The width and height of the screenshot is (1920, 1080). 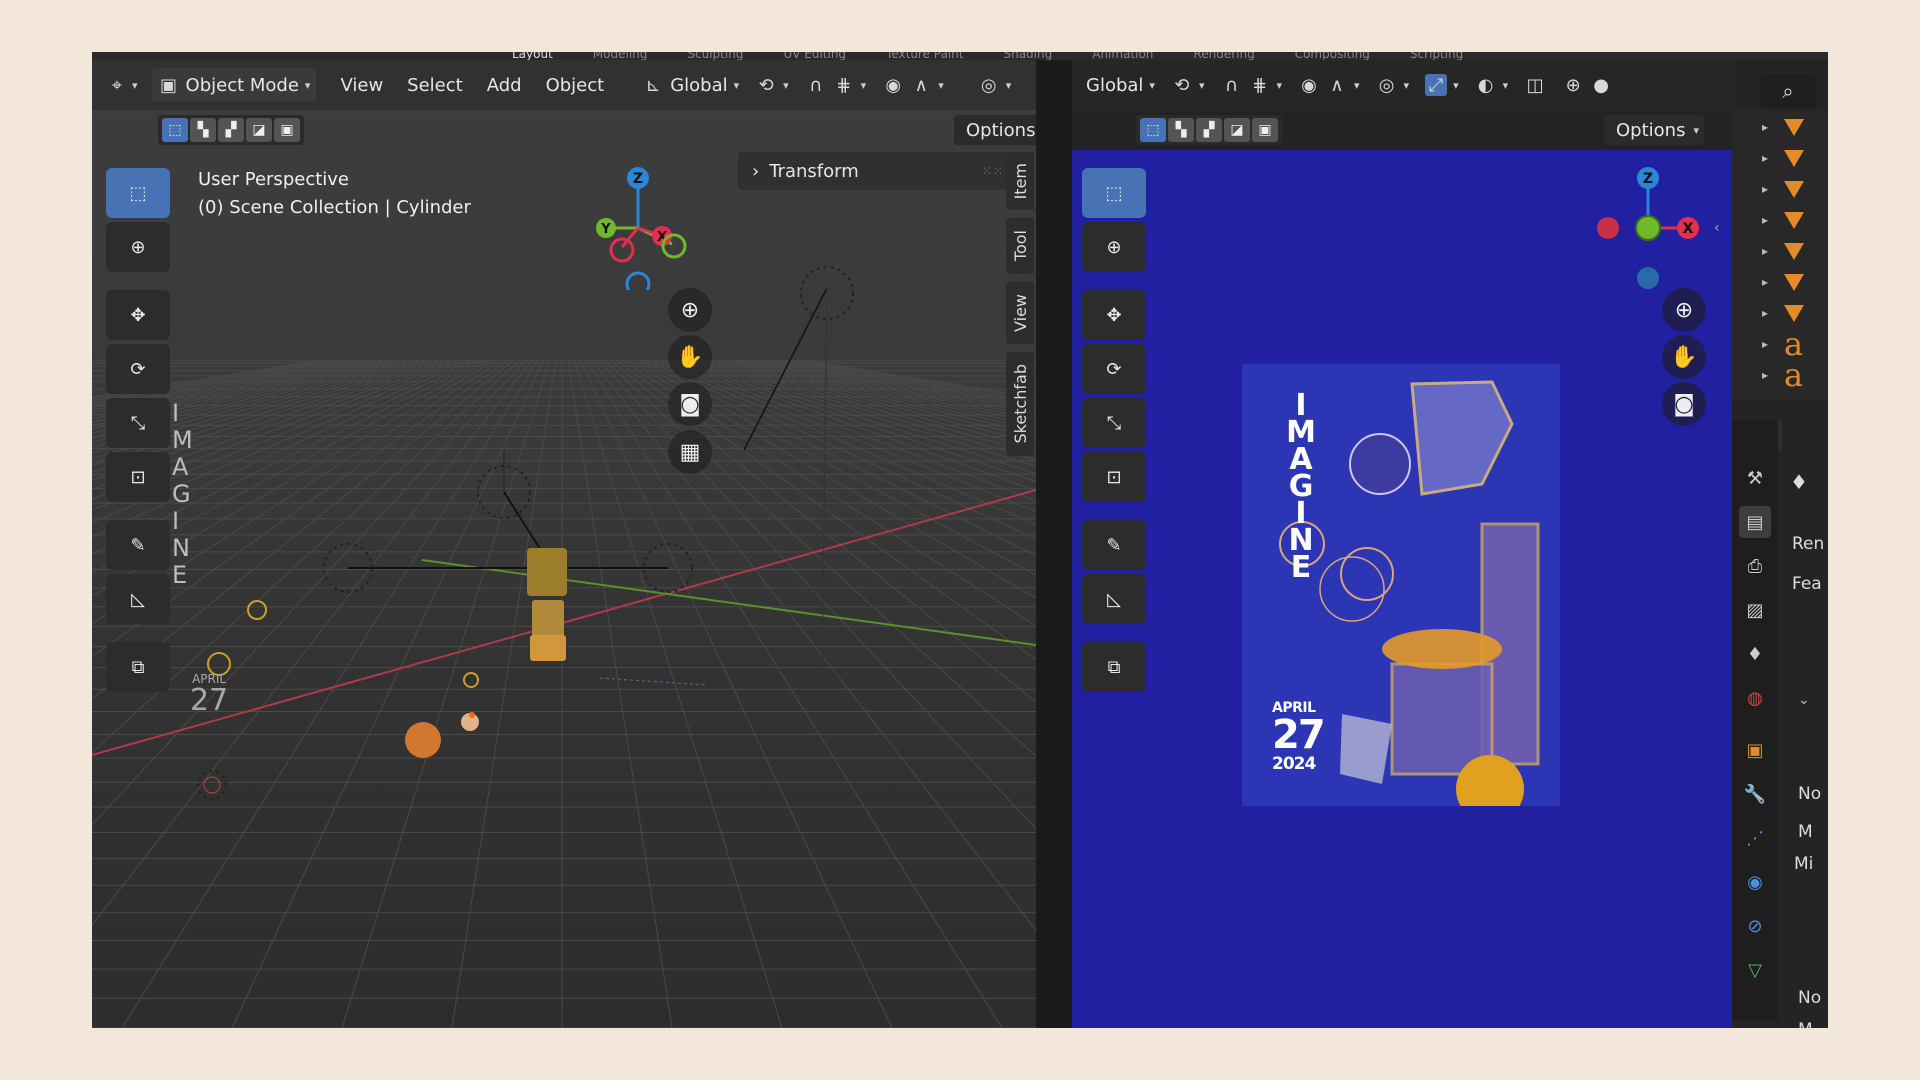 What do you see at coordinates (814, 56) in the screenshot?
I see `workspace-tab: UV Editing` at bounding box center [814, 56].